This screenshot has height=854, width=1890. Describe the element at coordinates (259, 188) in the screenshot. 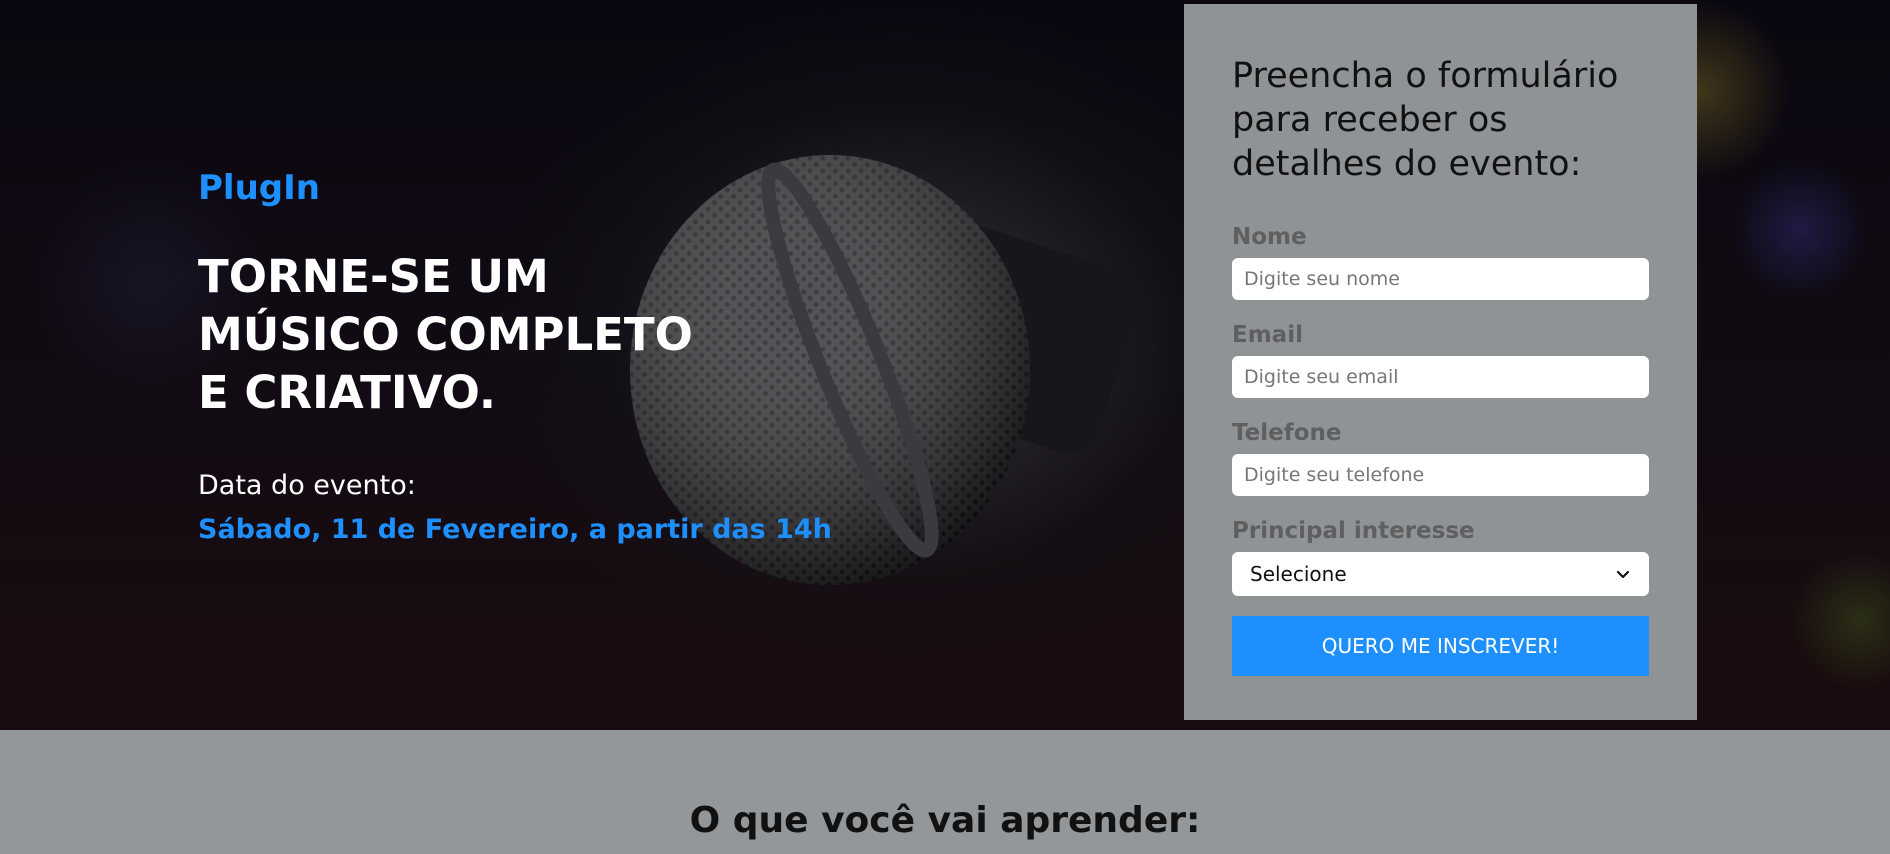

I see `brand-logo-text: PlugIn` at that location.